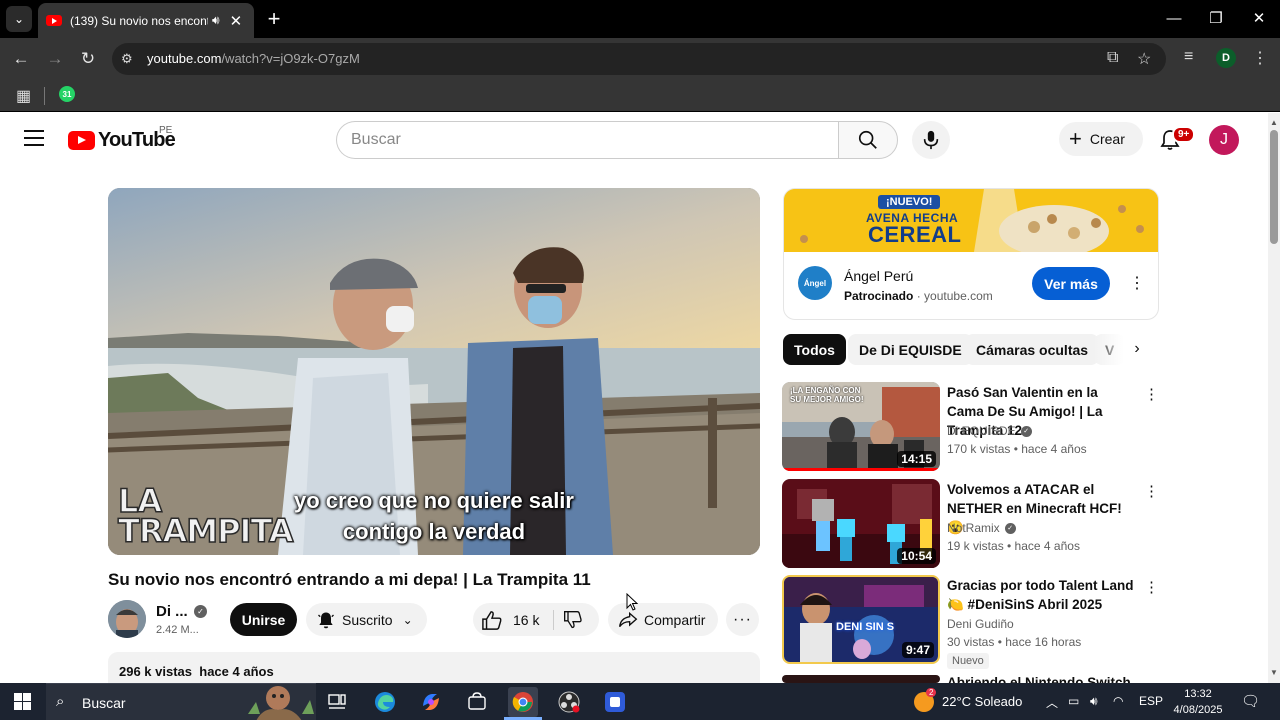 The width and height of the screenshot is (1280, 720). Describe the element at coordinates (55, 59) in the screenshot. I see `forward-button: →` at that location.